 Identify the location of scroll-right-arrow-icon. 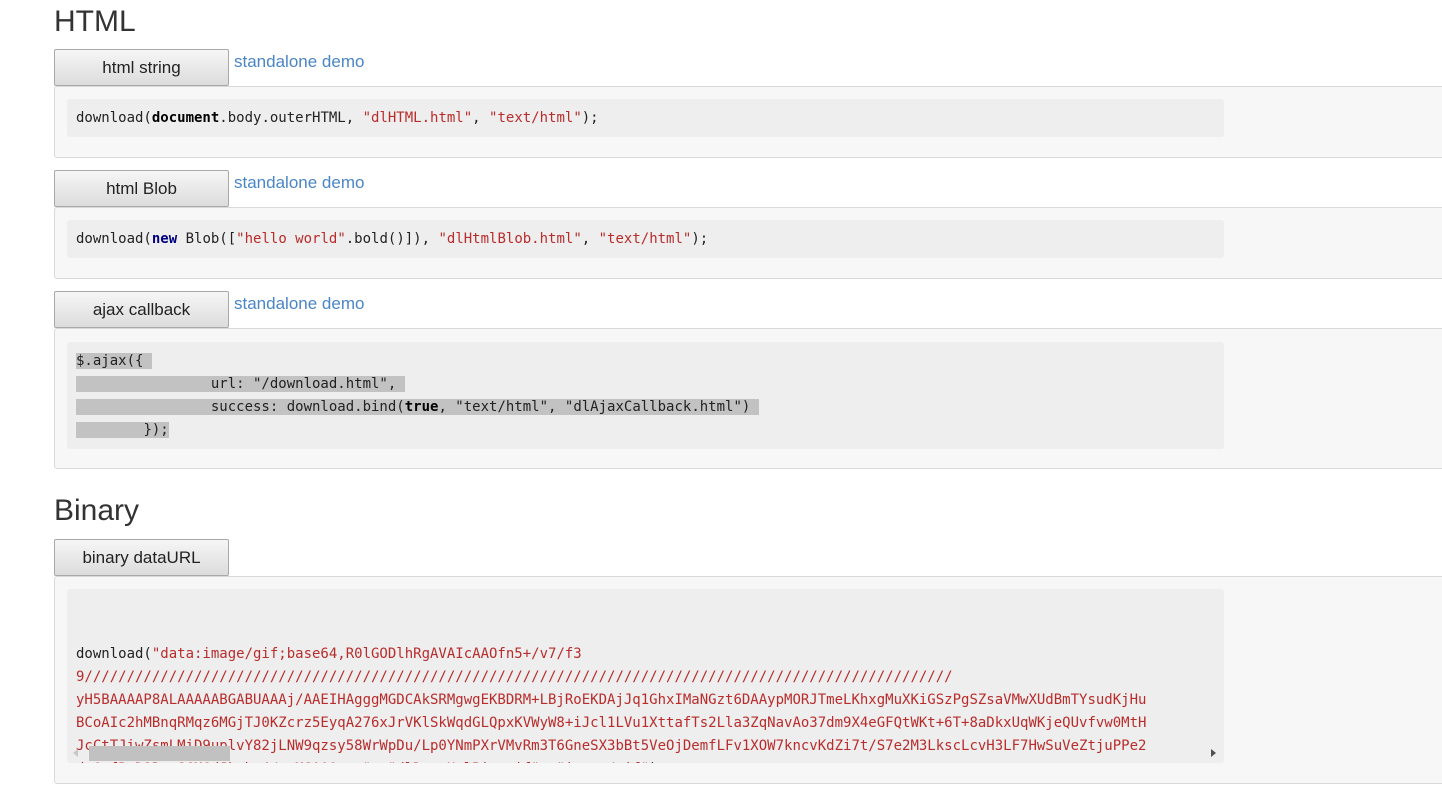
(1213, 753).